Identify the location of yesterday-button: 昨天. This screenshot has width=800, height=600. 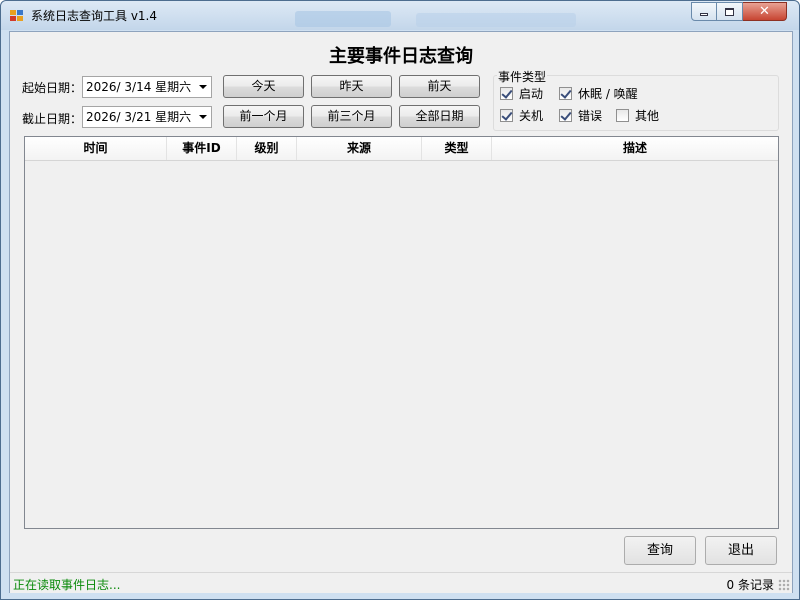
(351, 86).